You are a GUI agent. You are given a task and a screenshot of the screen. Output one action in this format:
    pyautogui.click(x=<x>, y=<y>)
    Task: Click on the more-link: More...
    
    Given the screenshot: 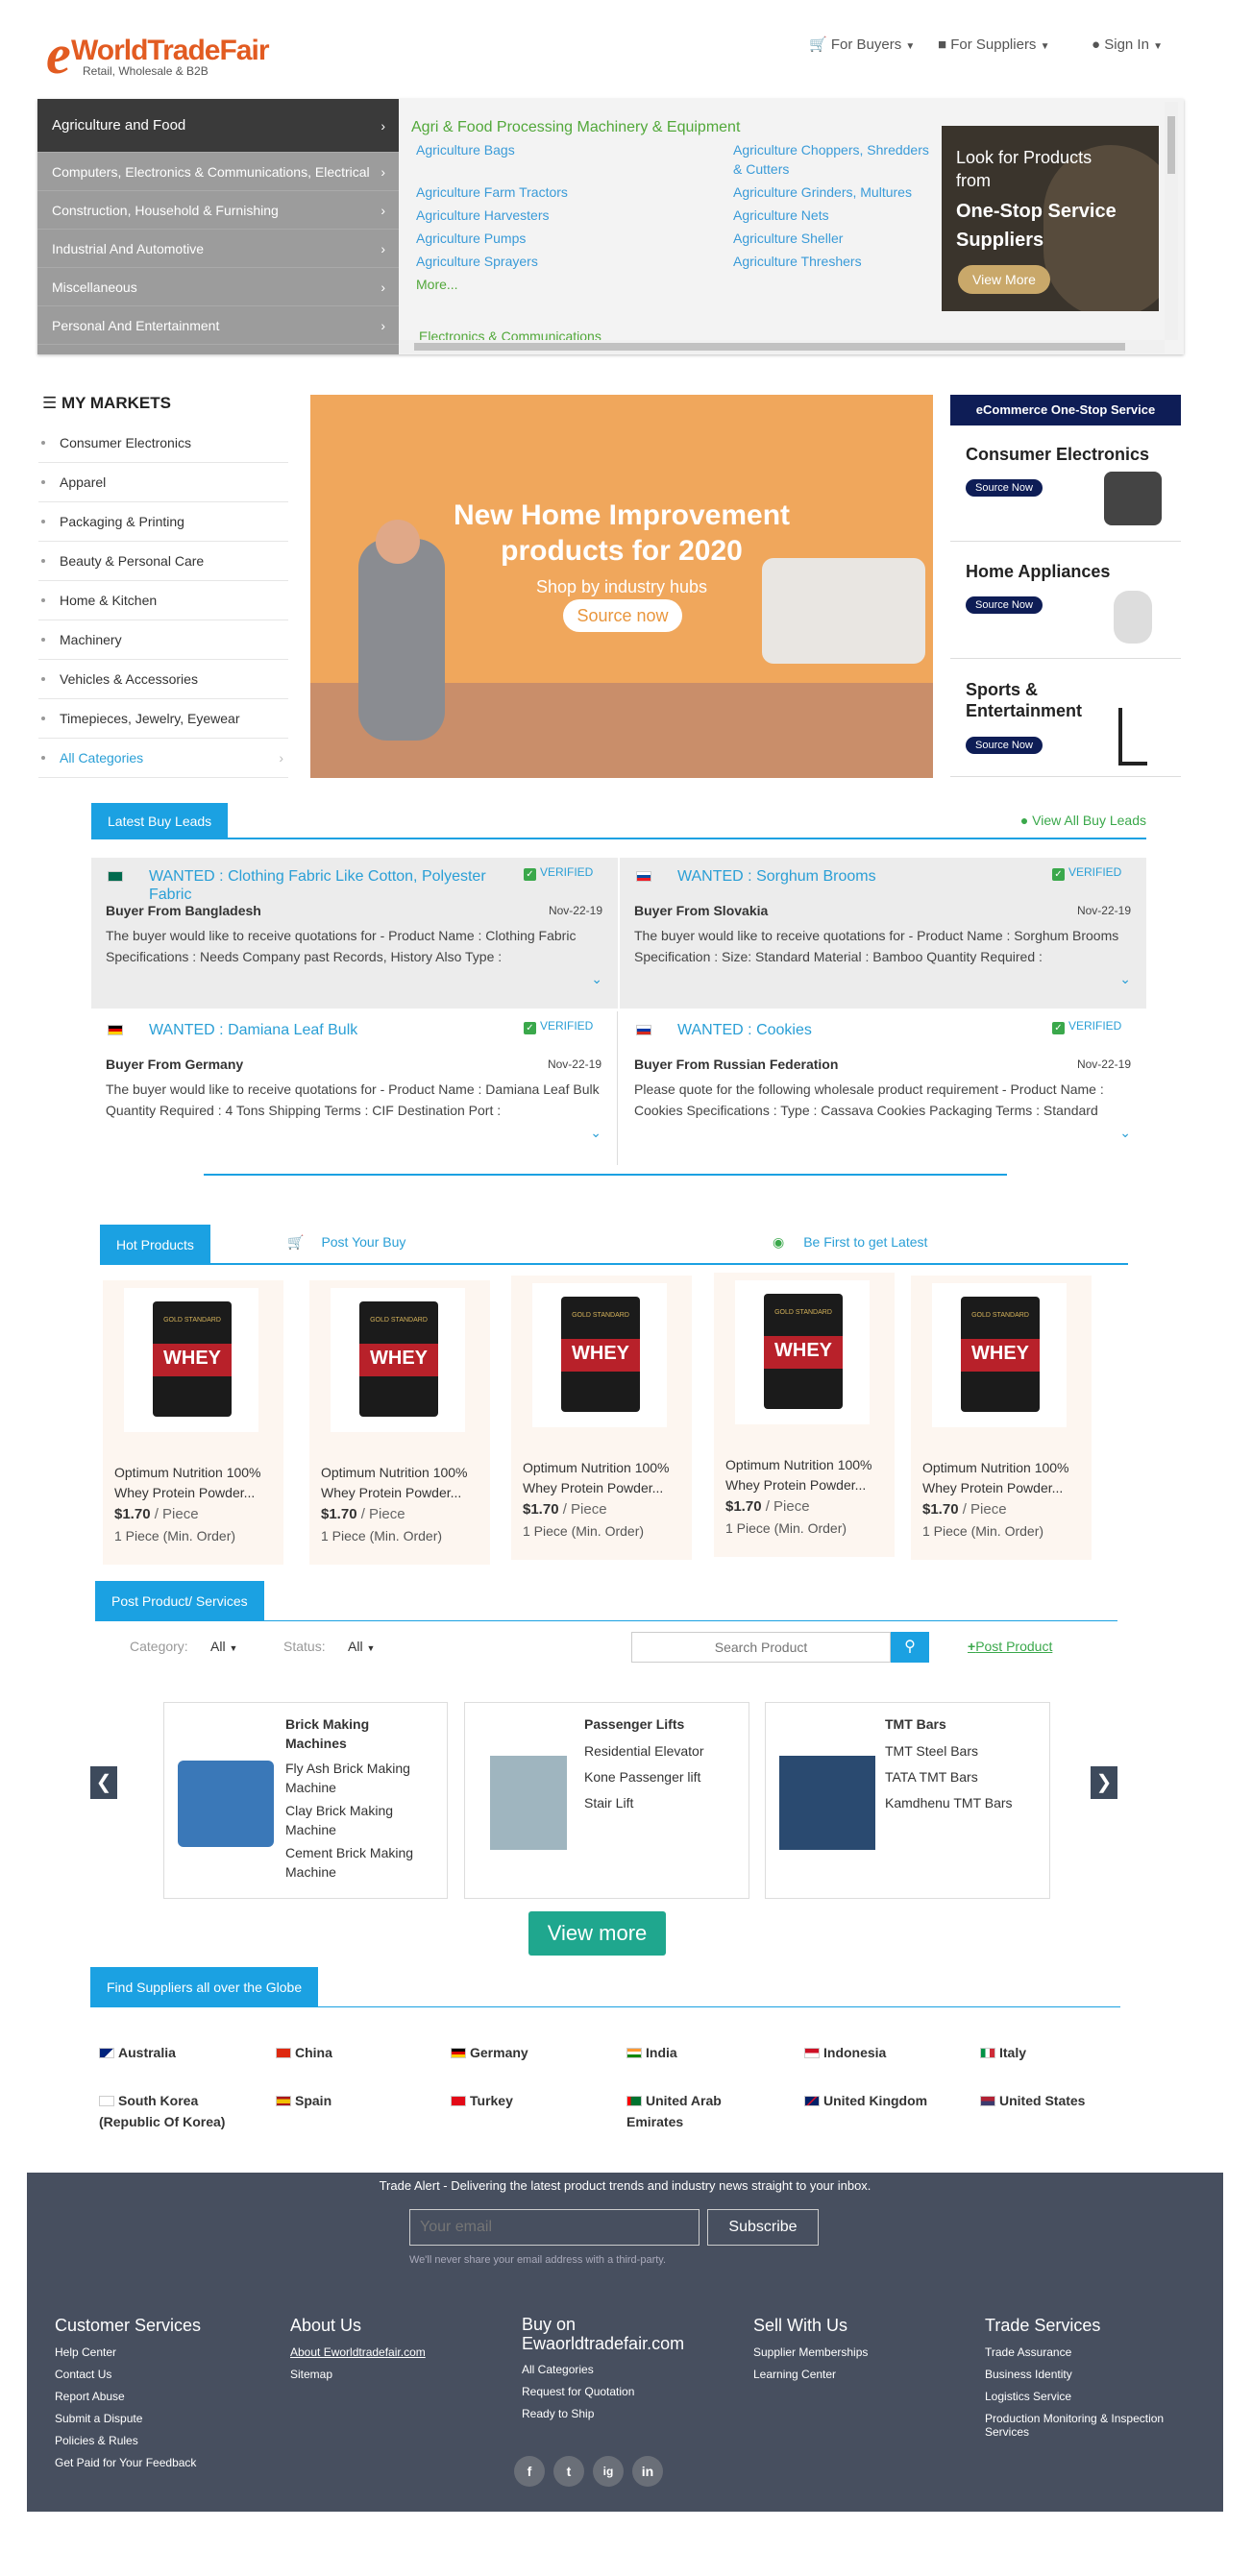 What is the action you would take?
    pyautogui.click(x=437, y=284)
    